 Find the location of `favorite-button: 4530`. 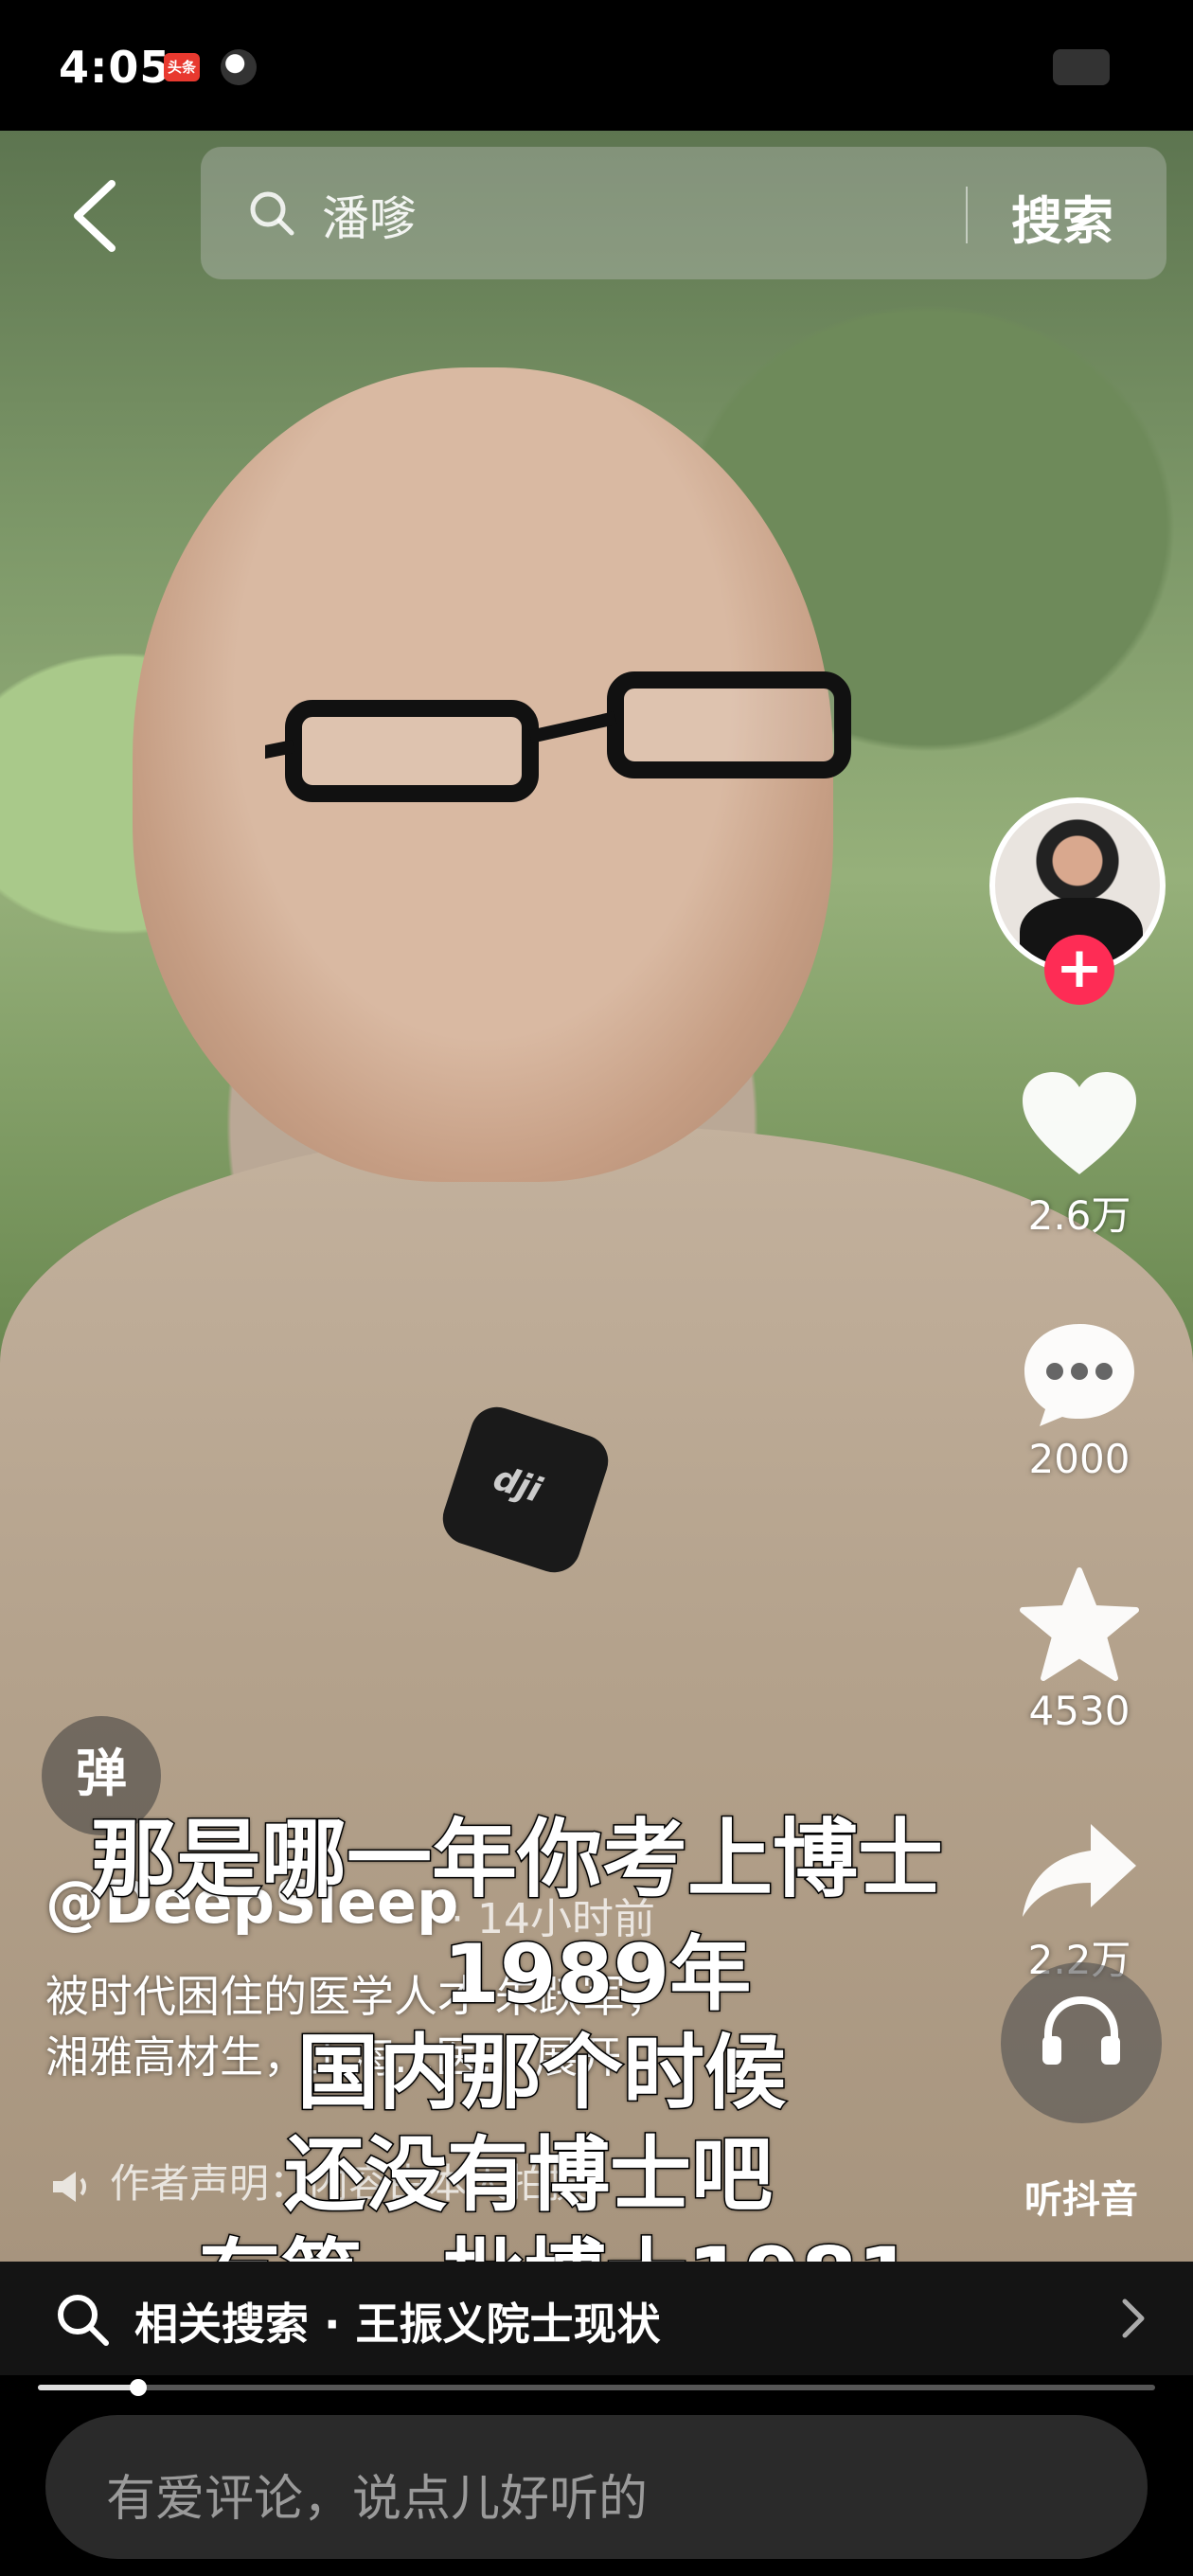

favorite-button: 4530 is located at coordinates (1079, 1650).